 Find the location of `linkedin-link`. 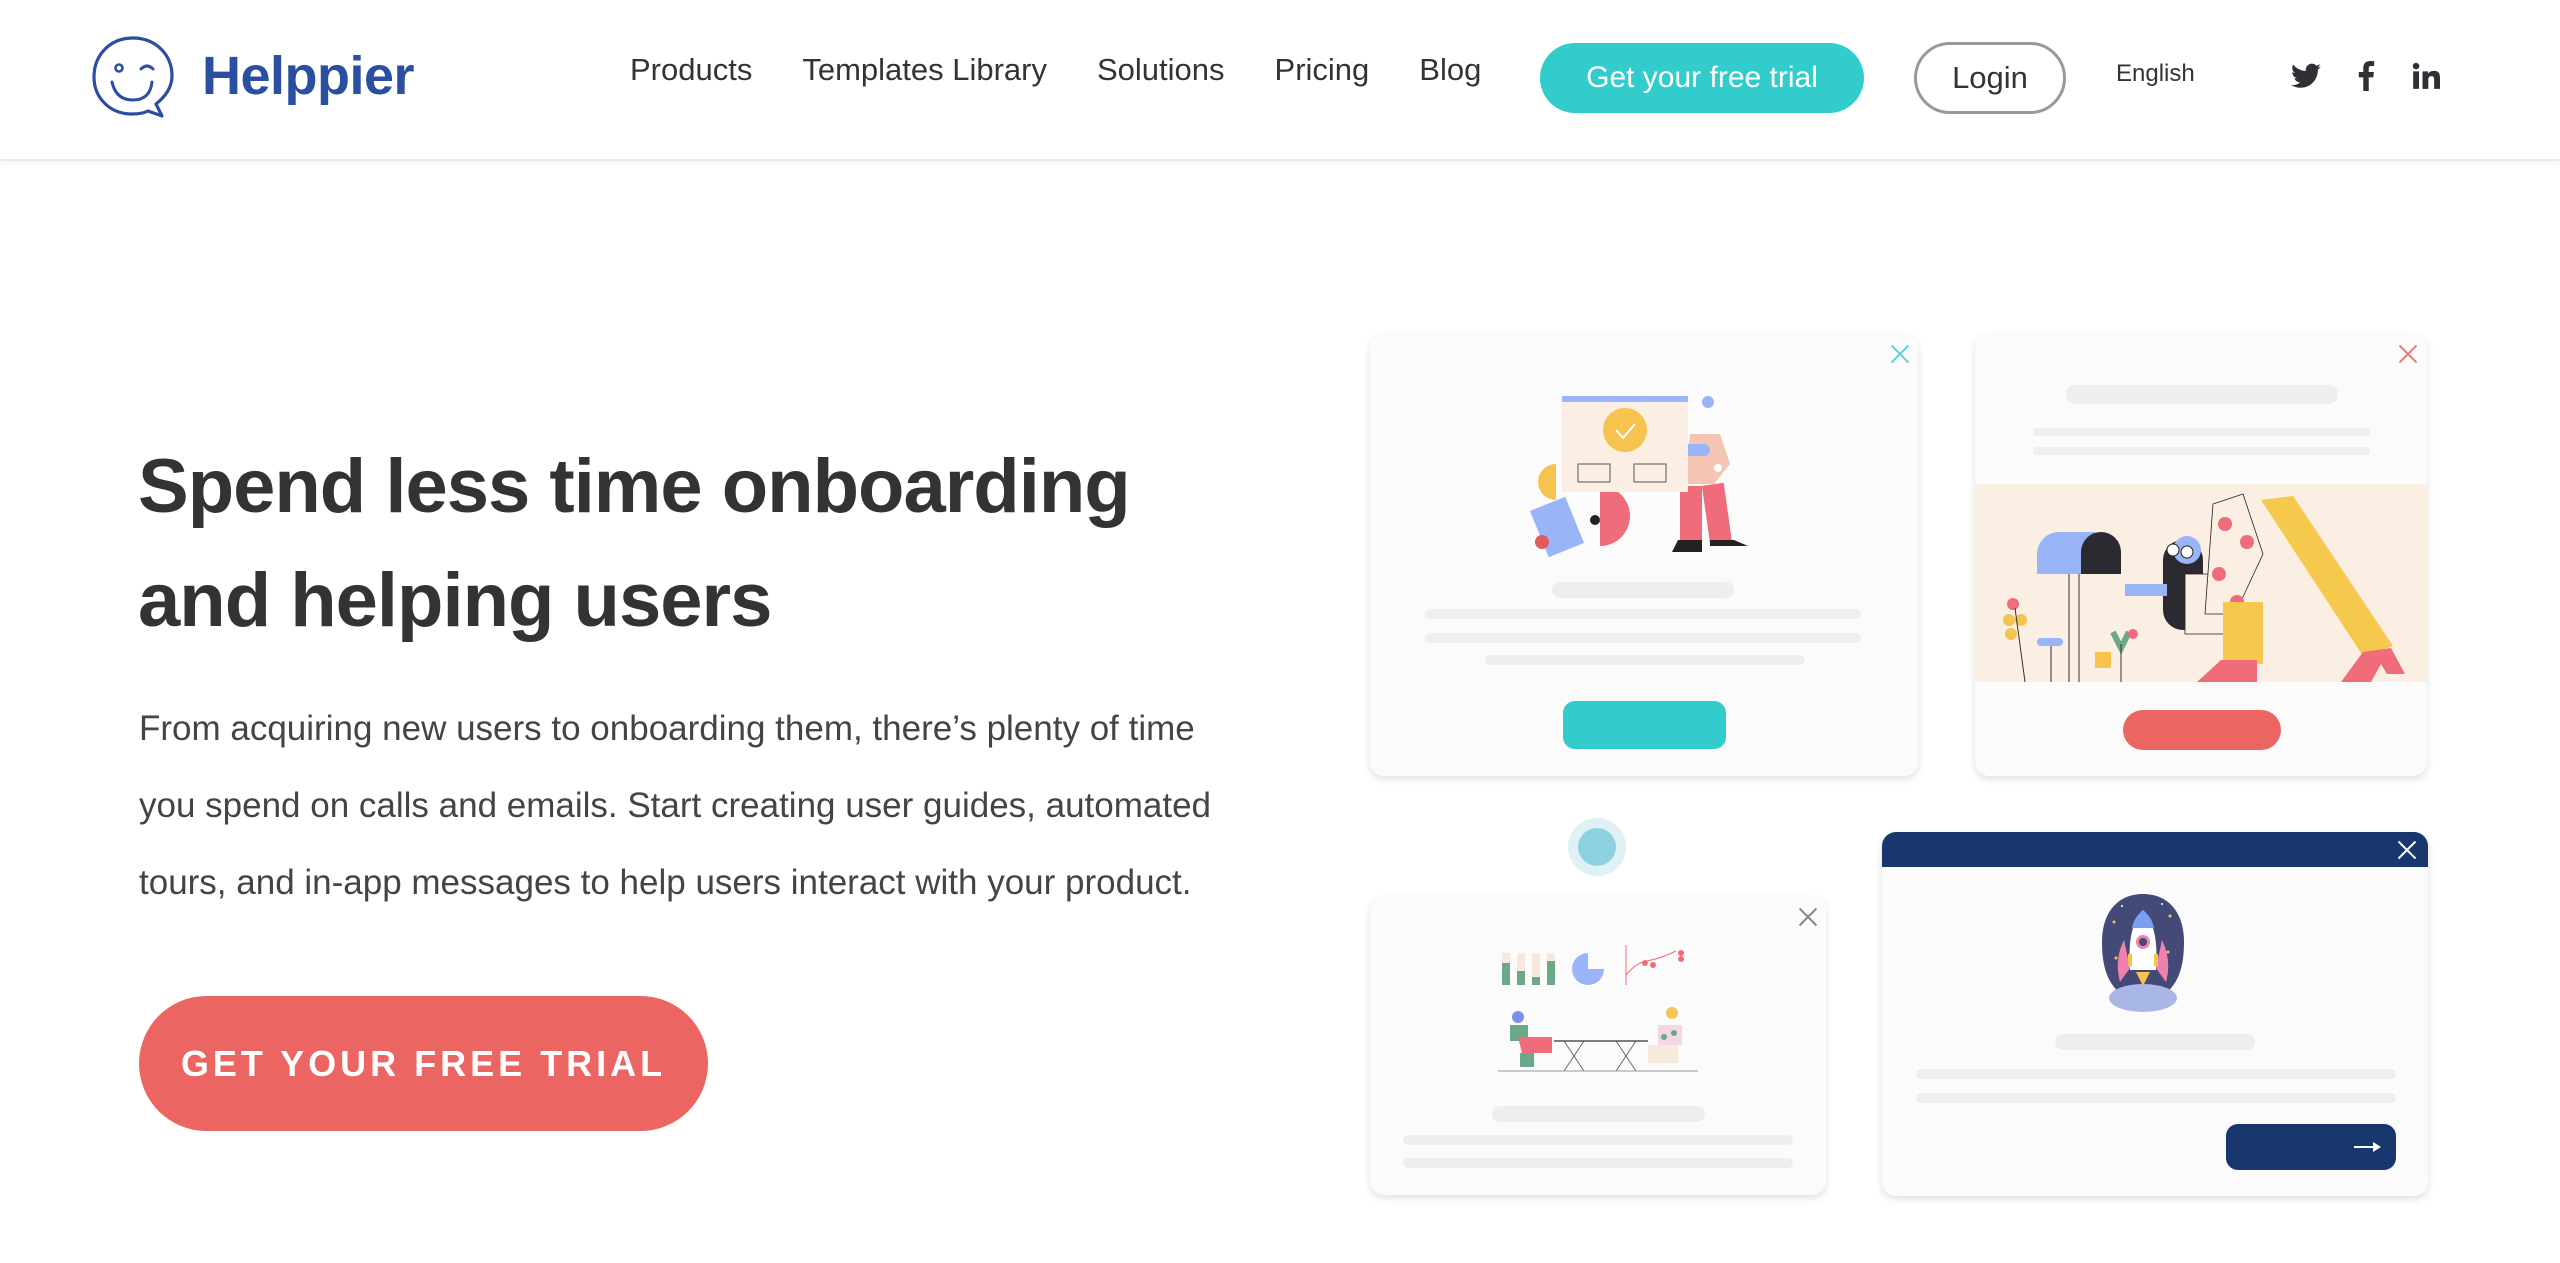

linkedin-link is located at coordinates (2426, 76).